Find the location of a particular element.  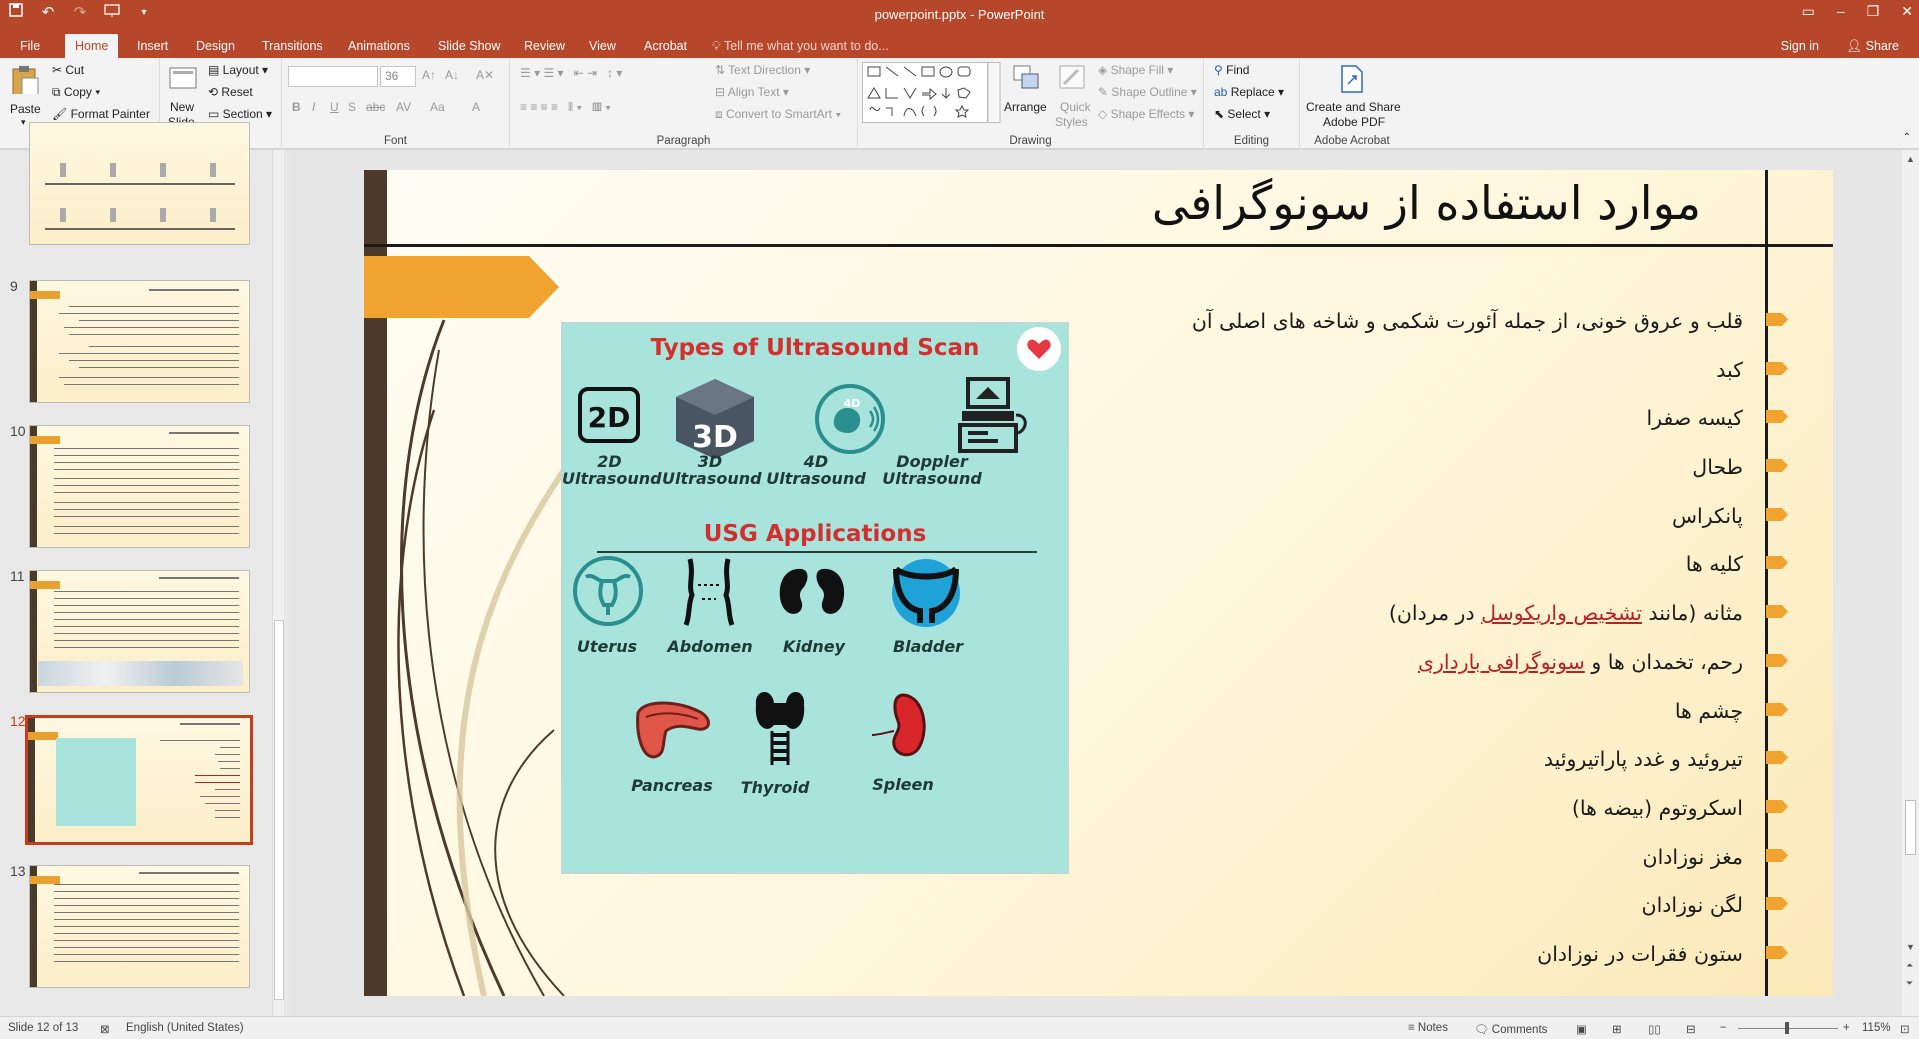

editor-scrollbar: ▲ ▼ ⏶ ⏷ is located at coordinates (1910, 583).